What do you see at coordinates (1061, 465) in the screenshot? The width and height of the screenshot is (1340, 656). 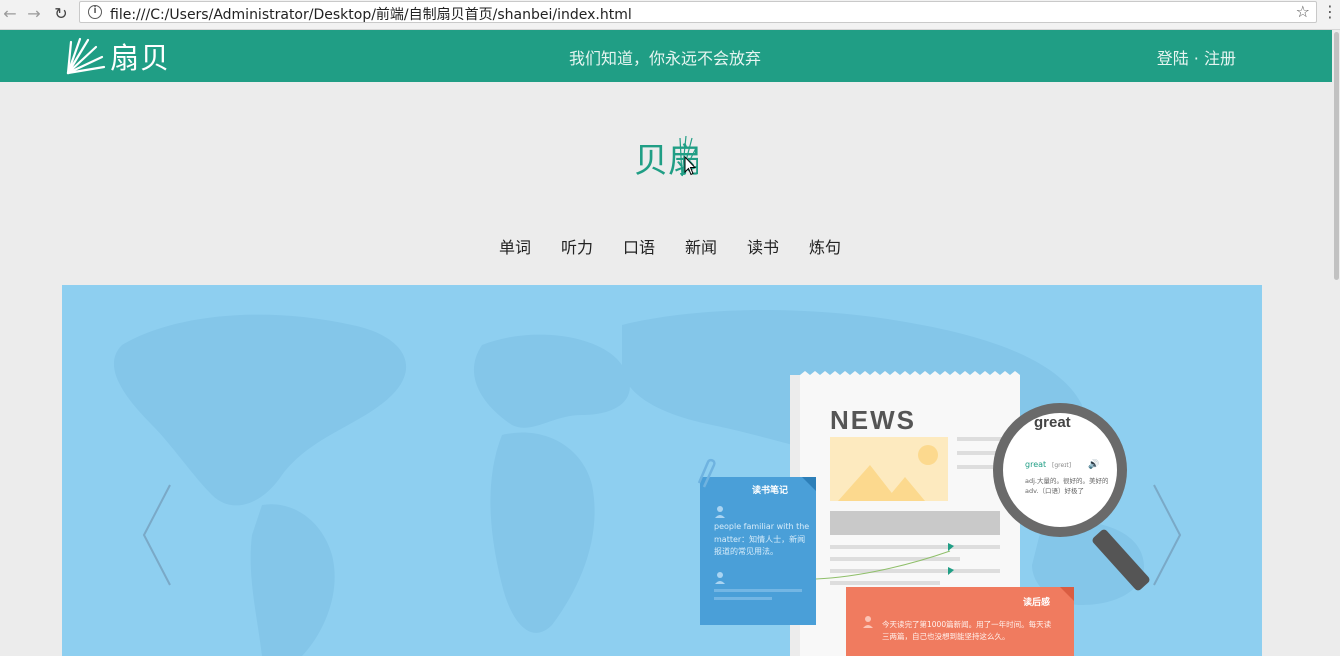 I see `magnifier-phonetic: [greɪt]` at bounding box center [1061, 465].